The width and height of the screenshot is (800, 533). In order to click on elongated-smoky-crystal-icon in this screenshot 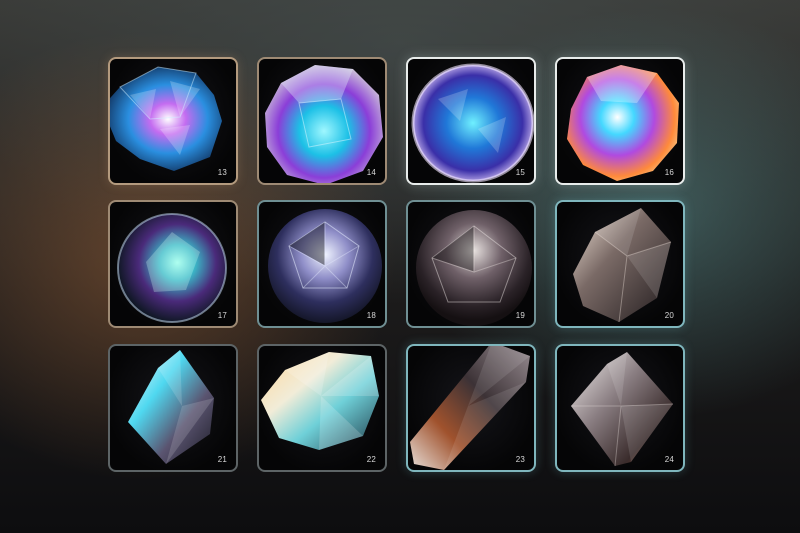, I will do `click(470, 408)`.